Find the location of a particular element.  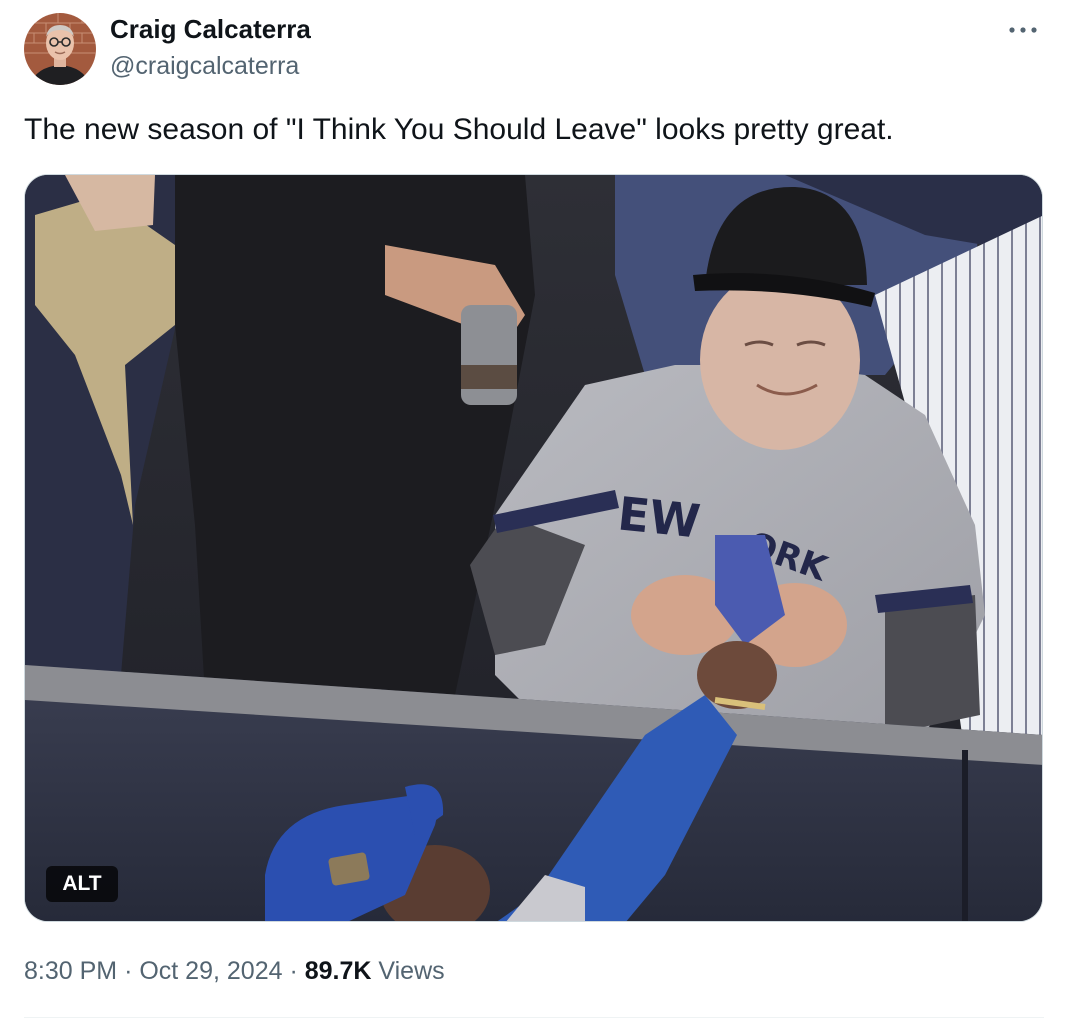

more-horizontal-icon is located at coordinates (1023, 30).